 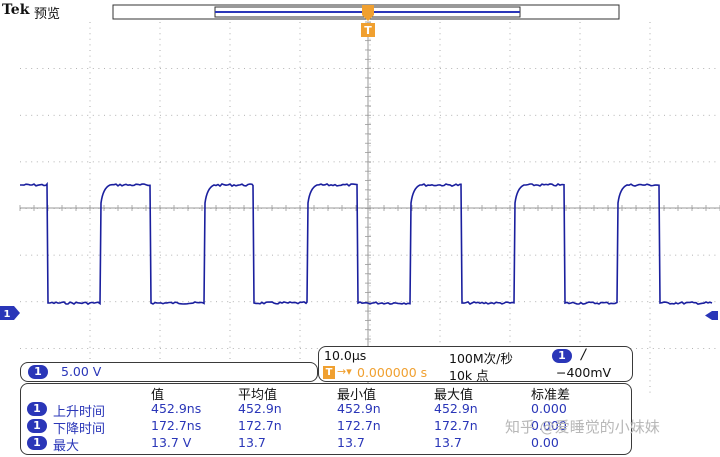 I want to click on position-arrow: →▾, so click(x=344, y=371).